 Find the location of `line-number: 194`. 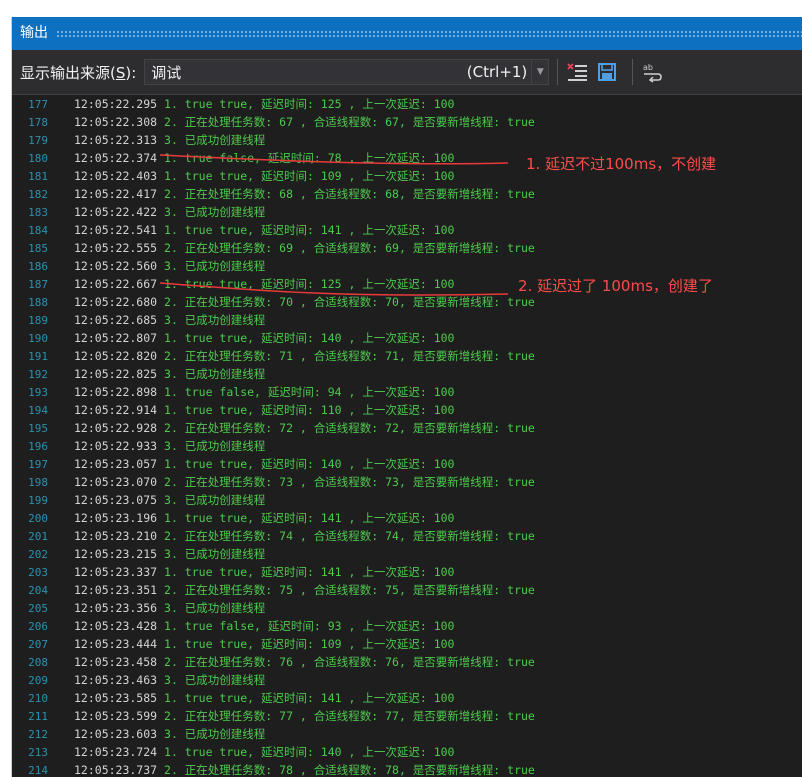

line-number: 194 is located at coordinates (38, 410).